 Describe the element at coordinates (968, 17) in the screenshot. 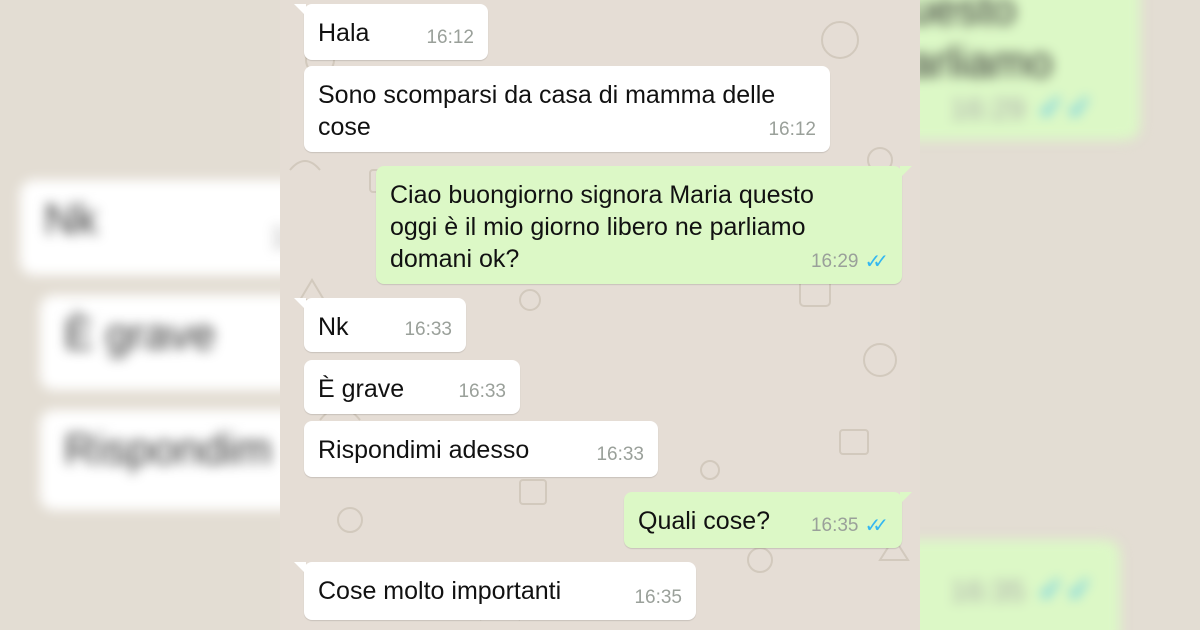

I see `blurred-message-text: questo` at that location.